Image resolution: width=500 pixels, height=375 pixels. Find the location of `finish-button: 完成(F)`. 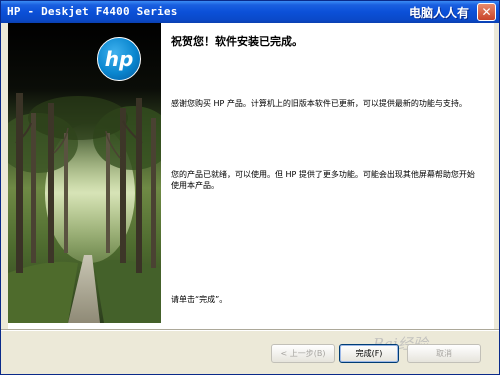

finish-button: 完成(F) is located at coordinates (369, 353).